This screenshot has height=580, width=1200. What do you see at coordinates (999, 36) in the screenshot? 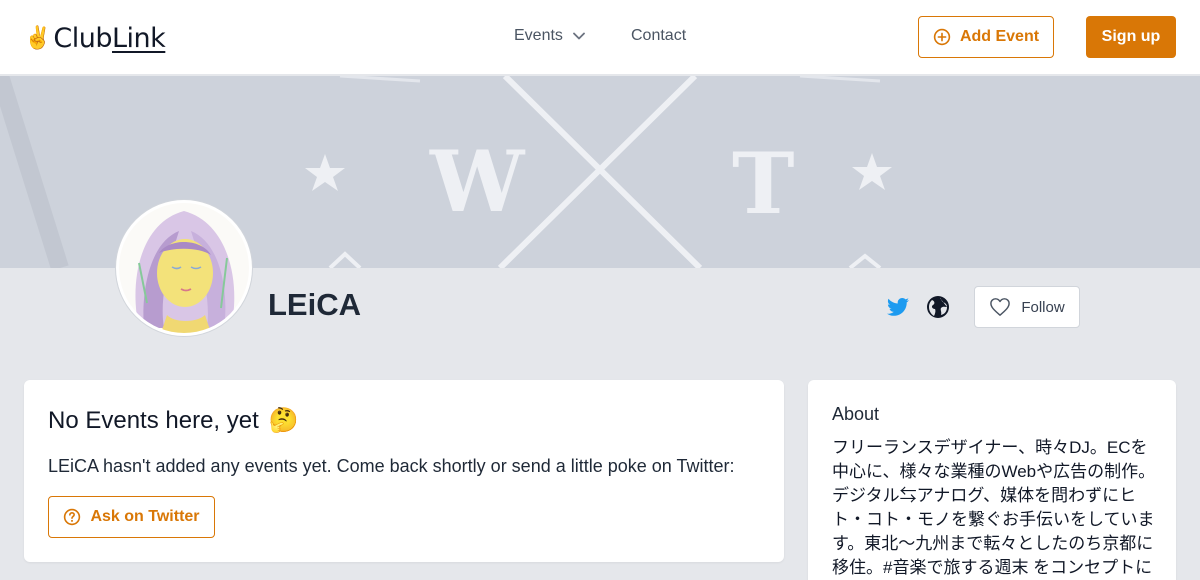
I see `add-event-label: Add Event` at bounding box center [999, 36].